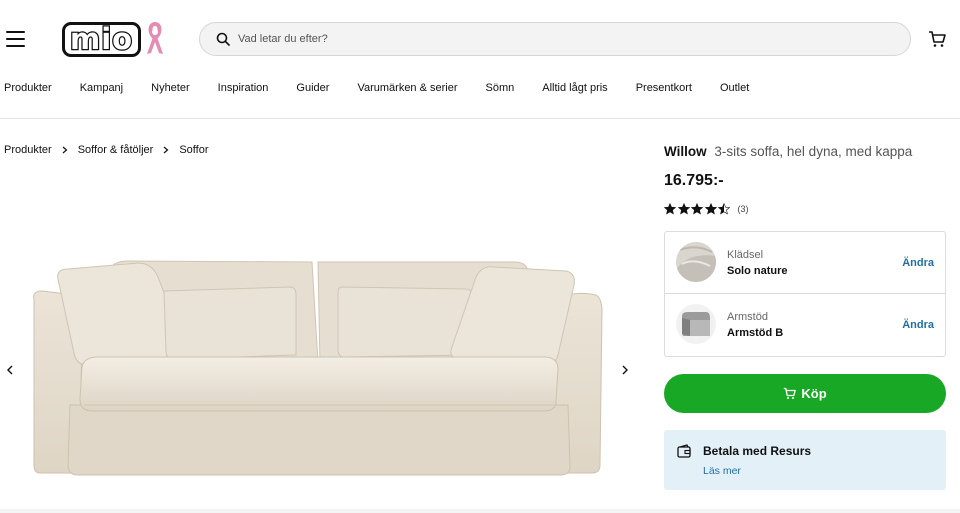 This screenshot has width=960, height=513. Describe the element at coordinates (745, 255) in the screenshot. I see `option-label-upholstery: Klädsel` at that location.